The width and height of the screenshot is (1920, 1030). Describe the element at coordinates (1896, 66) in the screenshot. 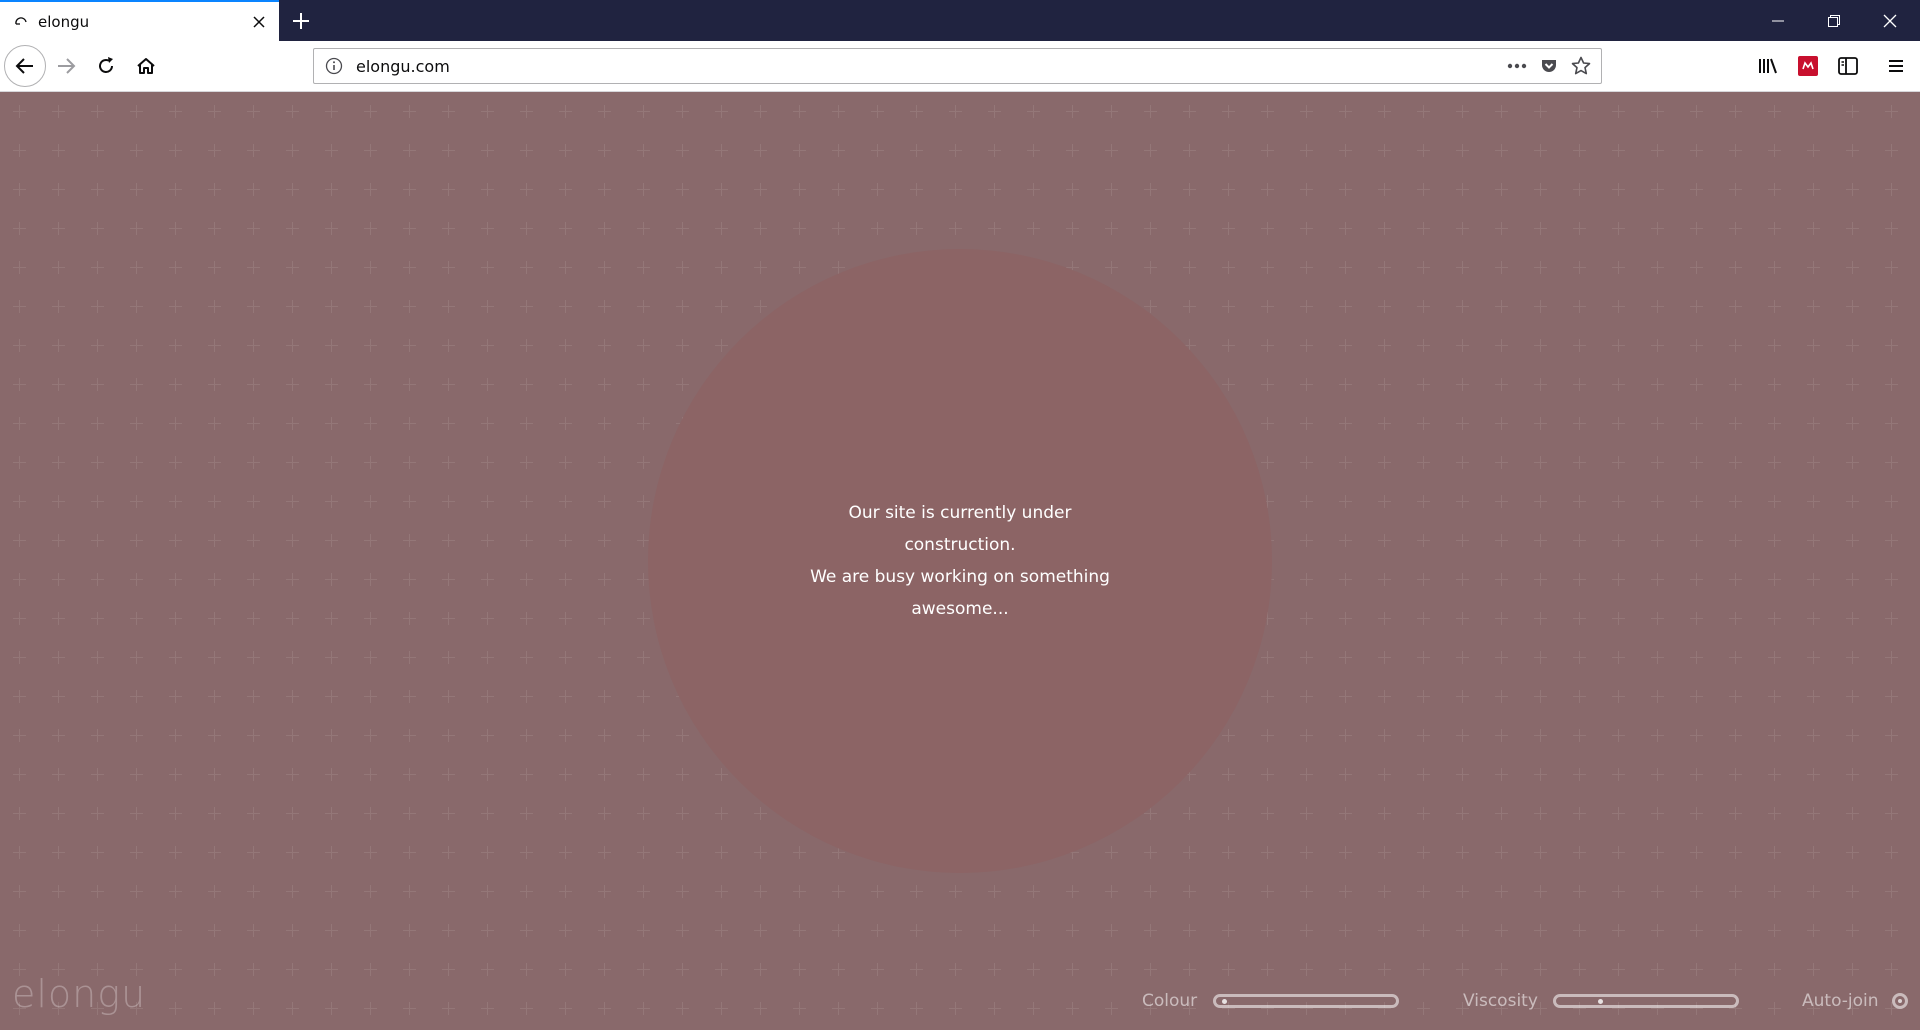

I see `menu-icon` at that location.